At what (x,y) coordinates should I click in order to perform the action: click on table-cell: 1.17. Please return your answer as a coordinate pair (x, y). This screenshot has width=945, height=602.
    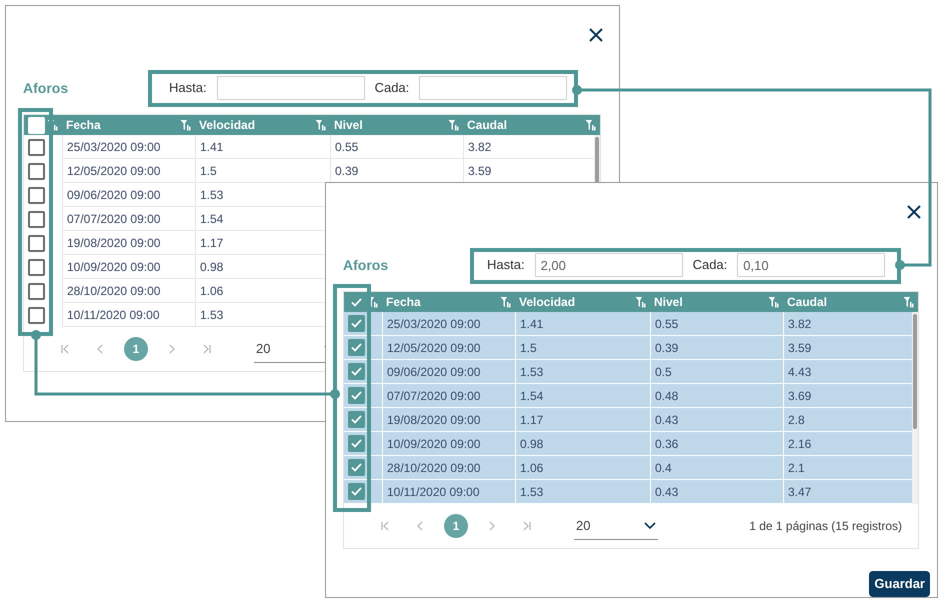
    Looking at the image, I should click on (582, 420).